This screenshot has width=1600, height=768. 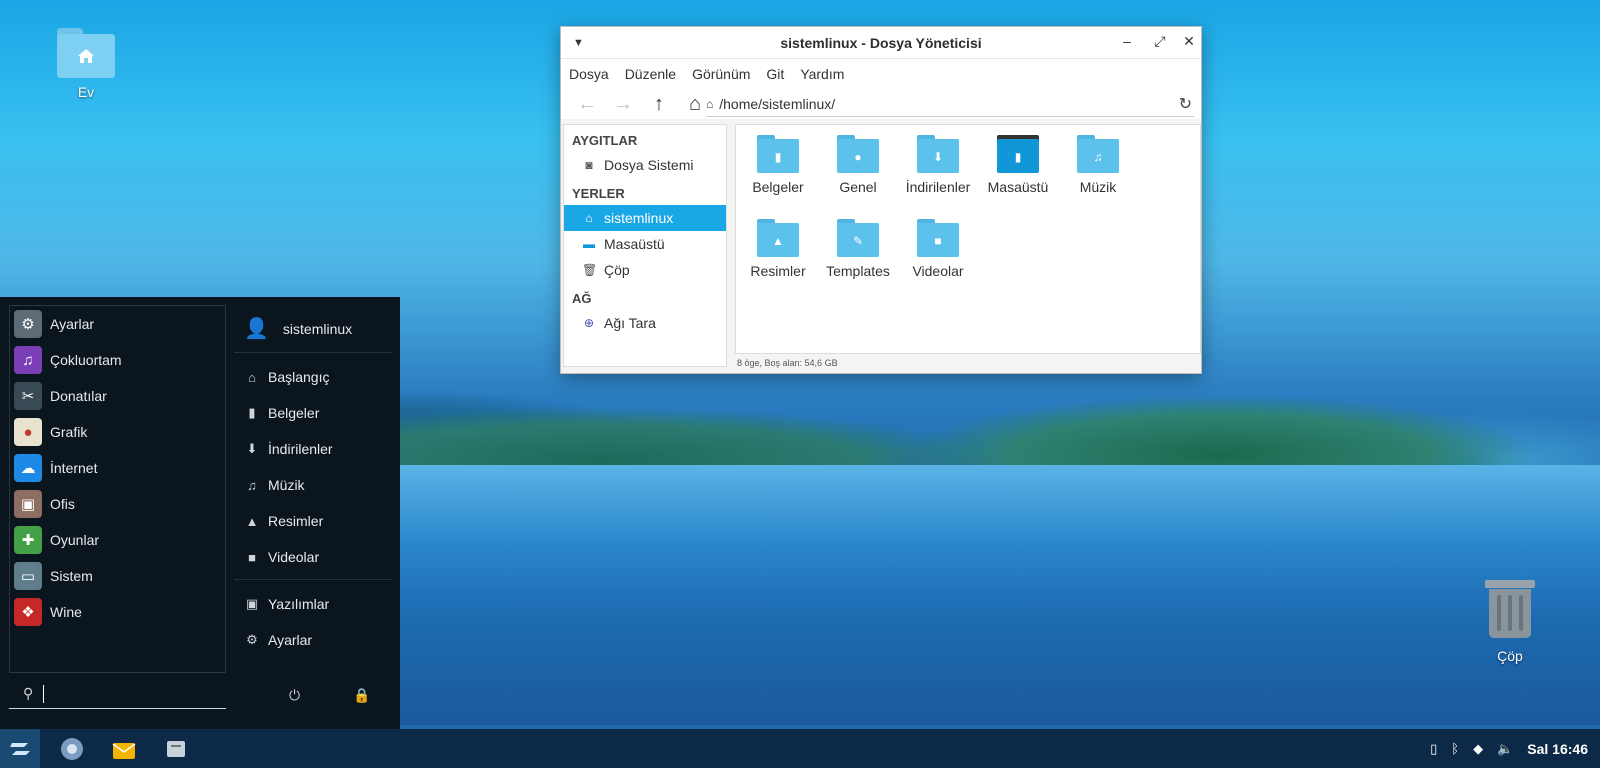 What do you see at coordinates (1433, 749) in the screenshot?
I see `clipboard-icon: ▯` at bounding box center [1433, 749].